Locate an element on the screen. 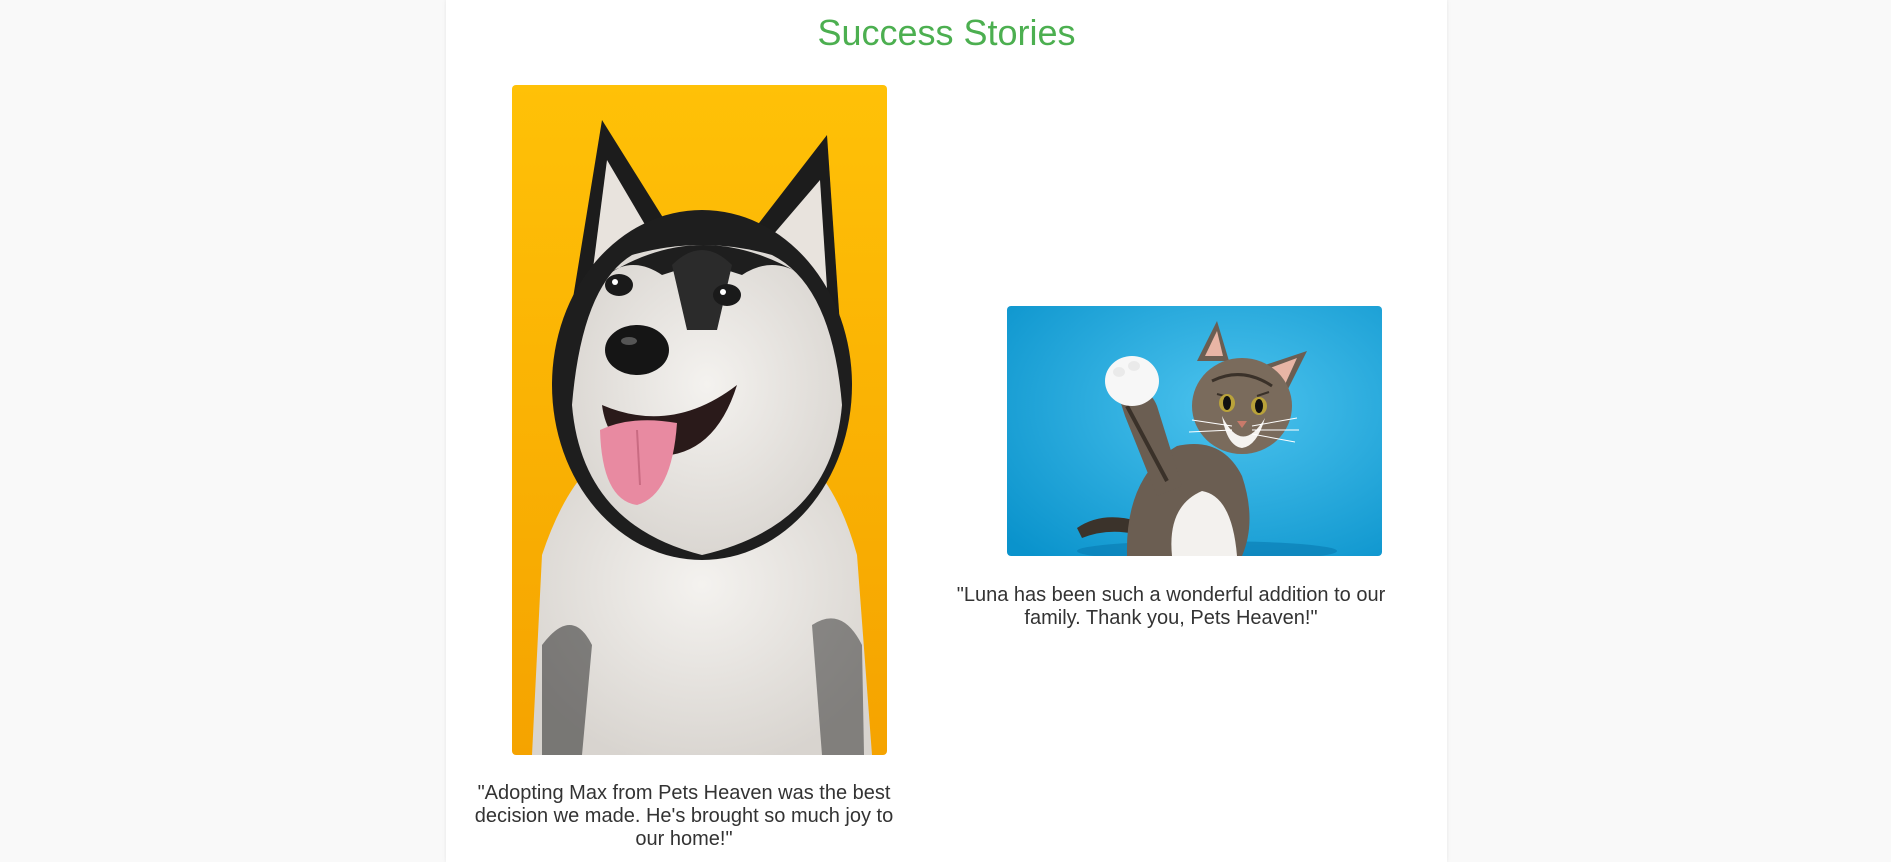  tabby-cat-waving-photo is located at coordinates (1194, 431).